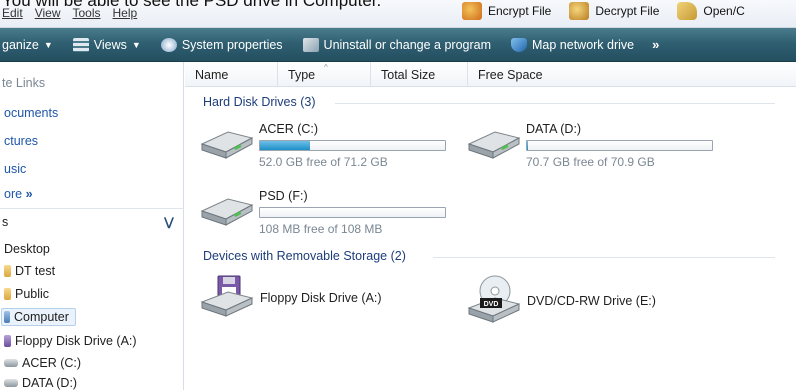 The width and height of the screenshot is (796, 390). I want to click on organize-label: ganize, so click(20, 44).